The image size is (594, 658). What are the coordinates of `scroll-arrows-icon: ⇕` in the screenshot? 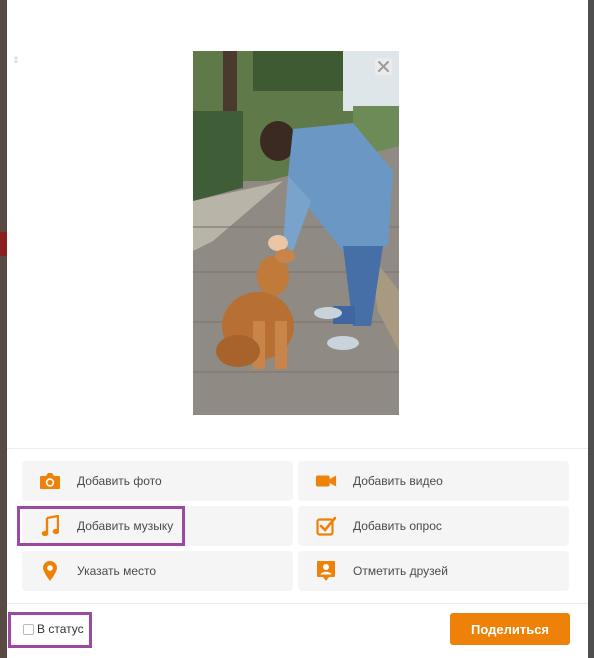 It's located at (16, 60).